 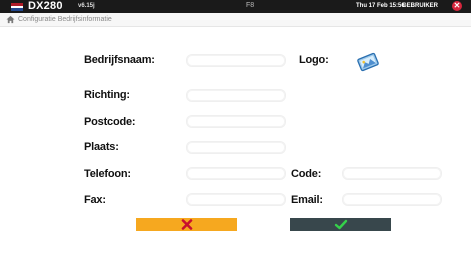 I want to click on close-icon: ✕, so click(x=457, y=5).